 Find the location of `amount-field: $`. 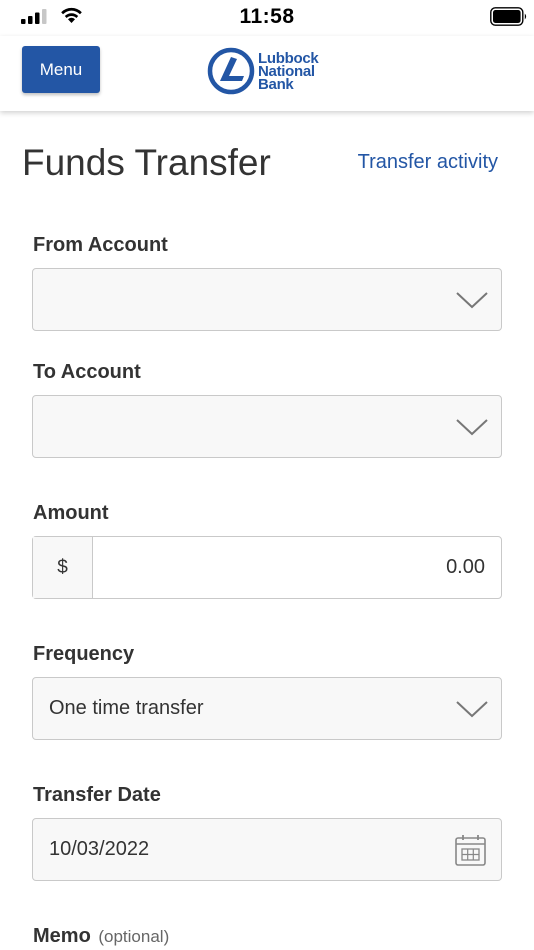

amount-field: $ is located at coordinates (267, 567).